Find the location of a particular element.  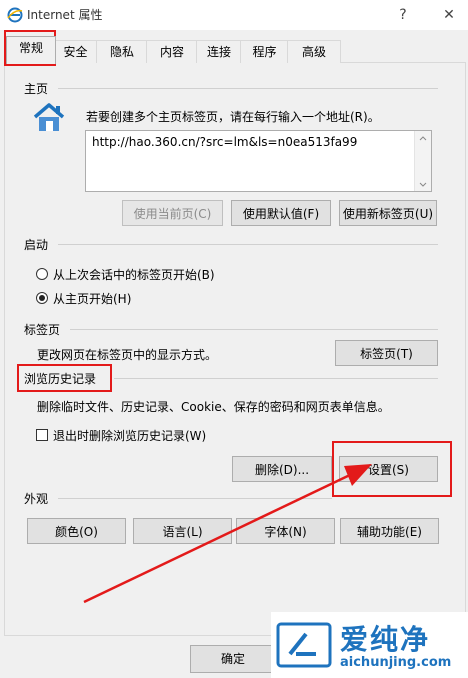

tab-connections-label: 连接 is located at coordinates (218, 52).